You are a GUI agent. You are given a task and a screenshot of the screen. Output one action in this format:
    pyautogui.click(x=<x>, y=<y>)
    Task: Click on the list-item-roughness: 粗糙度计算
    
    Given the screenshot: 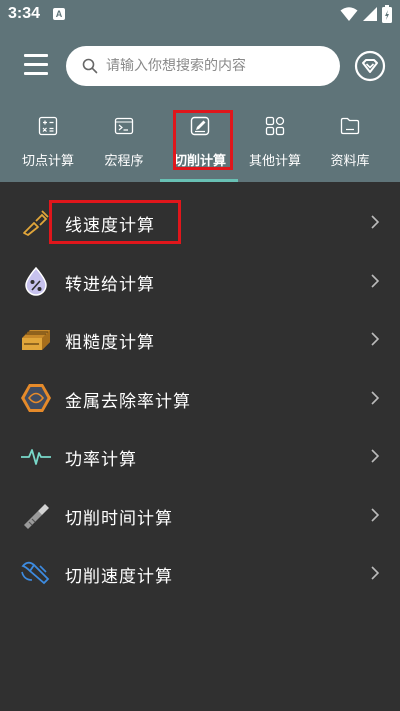 What is the action you would take?
    pyautogui.click(x=200, y=339)
    